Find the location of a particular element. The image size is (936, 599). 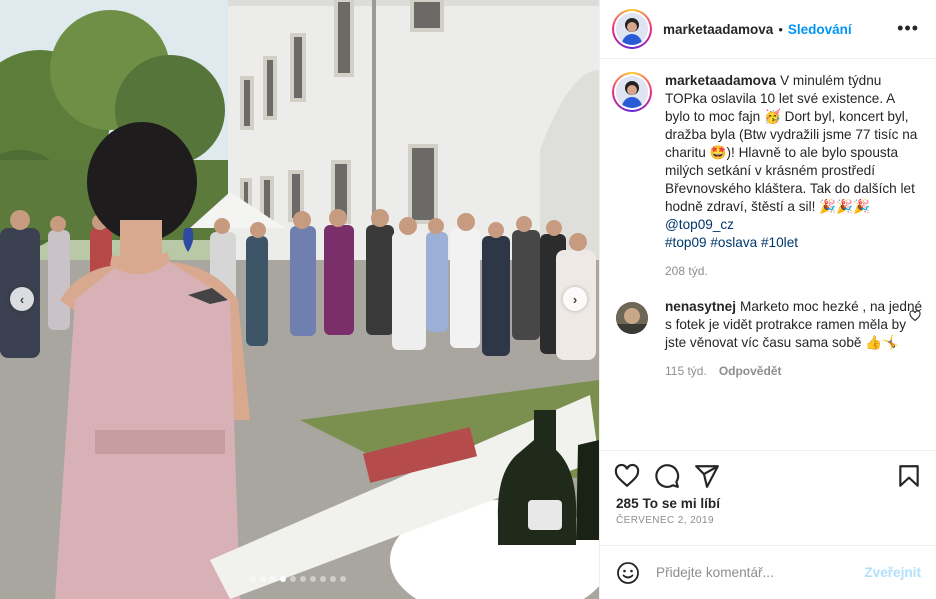

more-options-icon: ••• is located at coordinates (908, 28).